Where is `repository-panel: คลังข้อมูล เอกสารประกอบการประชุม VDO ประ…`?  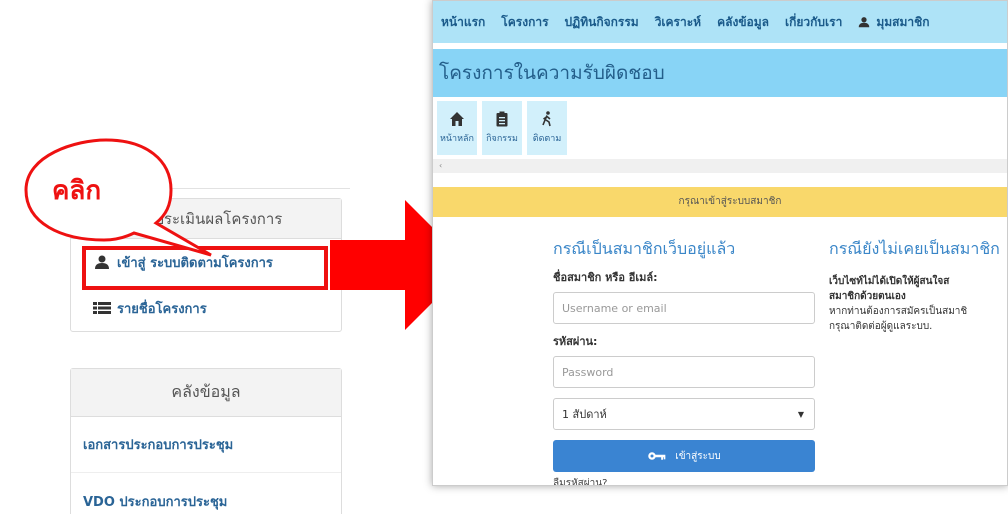 repository-panel: คลังข้อมูล เอกสารประกอบการประชุม VDO ประ… is located at coordinates (206, 441).